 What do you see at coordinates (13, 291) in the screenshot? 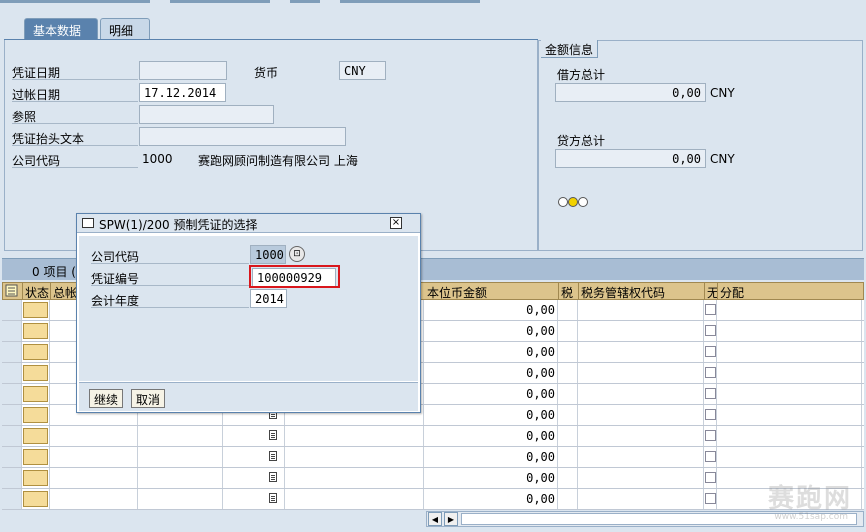
I see `table-settings-icon` at bounding box center [13, 291].